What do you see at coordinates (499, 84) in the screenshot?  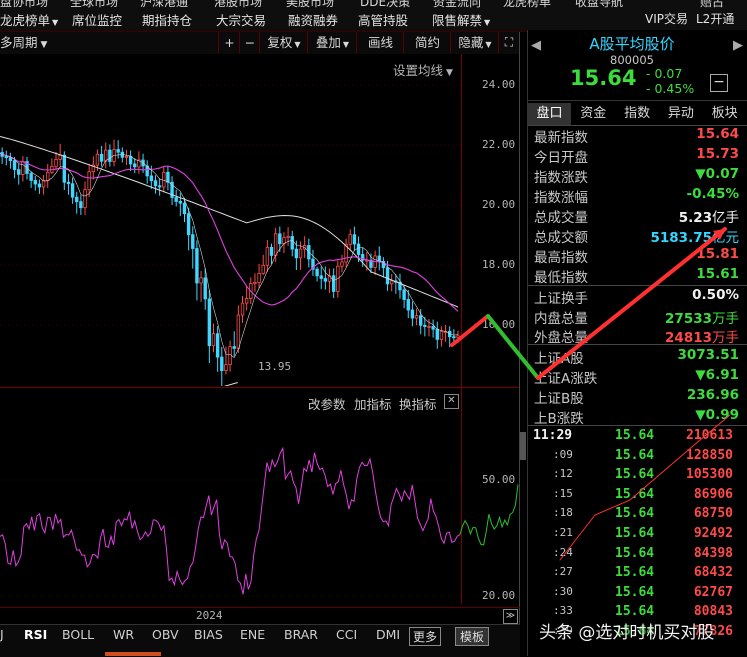 I see `price-axis-label: 24.00` at bounding box center [499, 84].